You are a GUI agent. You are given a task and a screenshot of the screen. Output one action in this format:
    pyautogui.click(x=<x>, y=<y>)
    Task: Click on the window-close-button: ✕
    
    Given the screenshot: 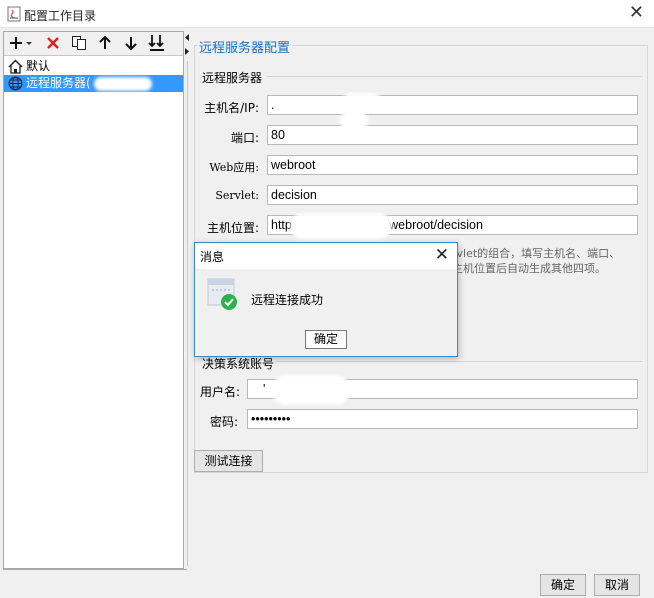 What is the action you would take?
    pyautogui.click(x=636, y=13)
    